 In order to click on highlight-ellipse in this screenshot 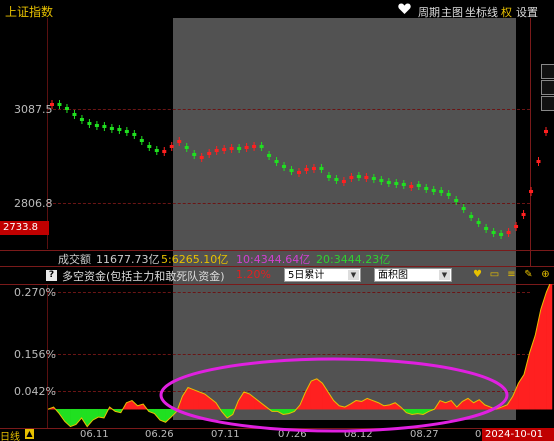, I will do `click(334, 395)`.